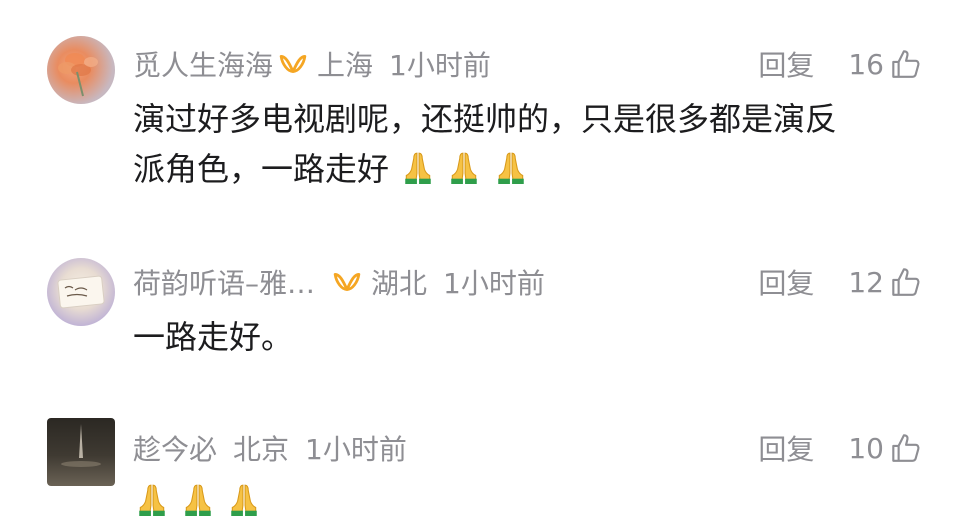 This screenshot has height=526, width=960. Describe the element at coordinates (866, 64) in the screenshot. I see `like-count: 16` at that location.